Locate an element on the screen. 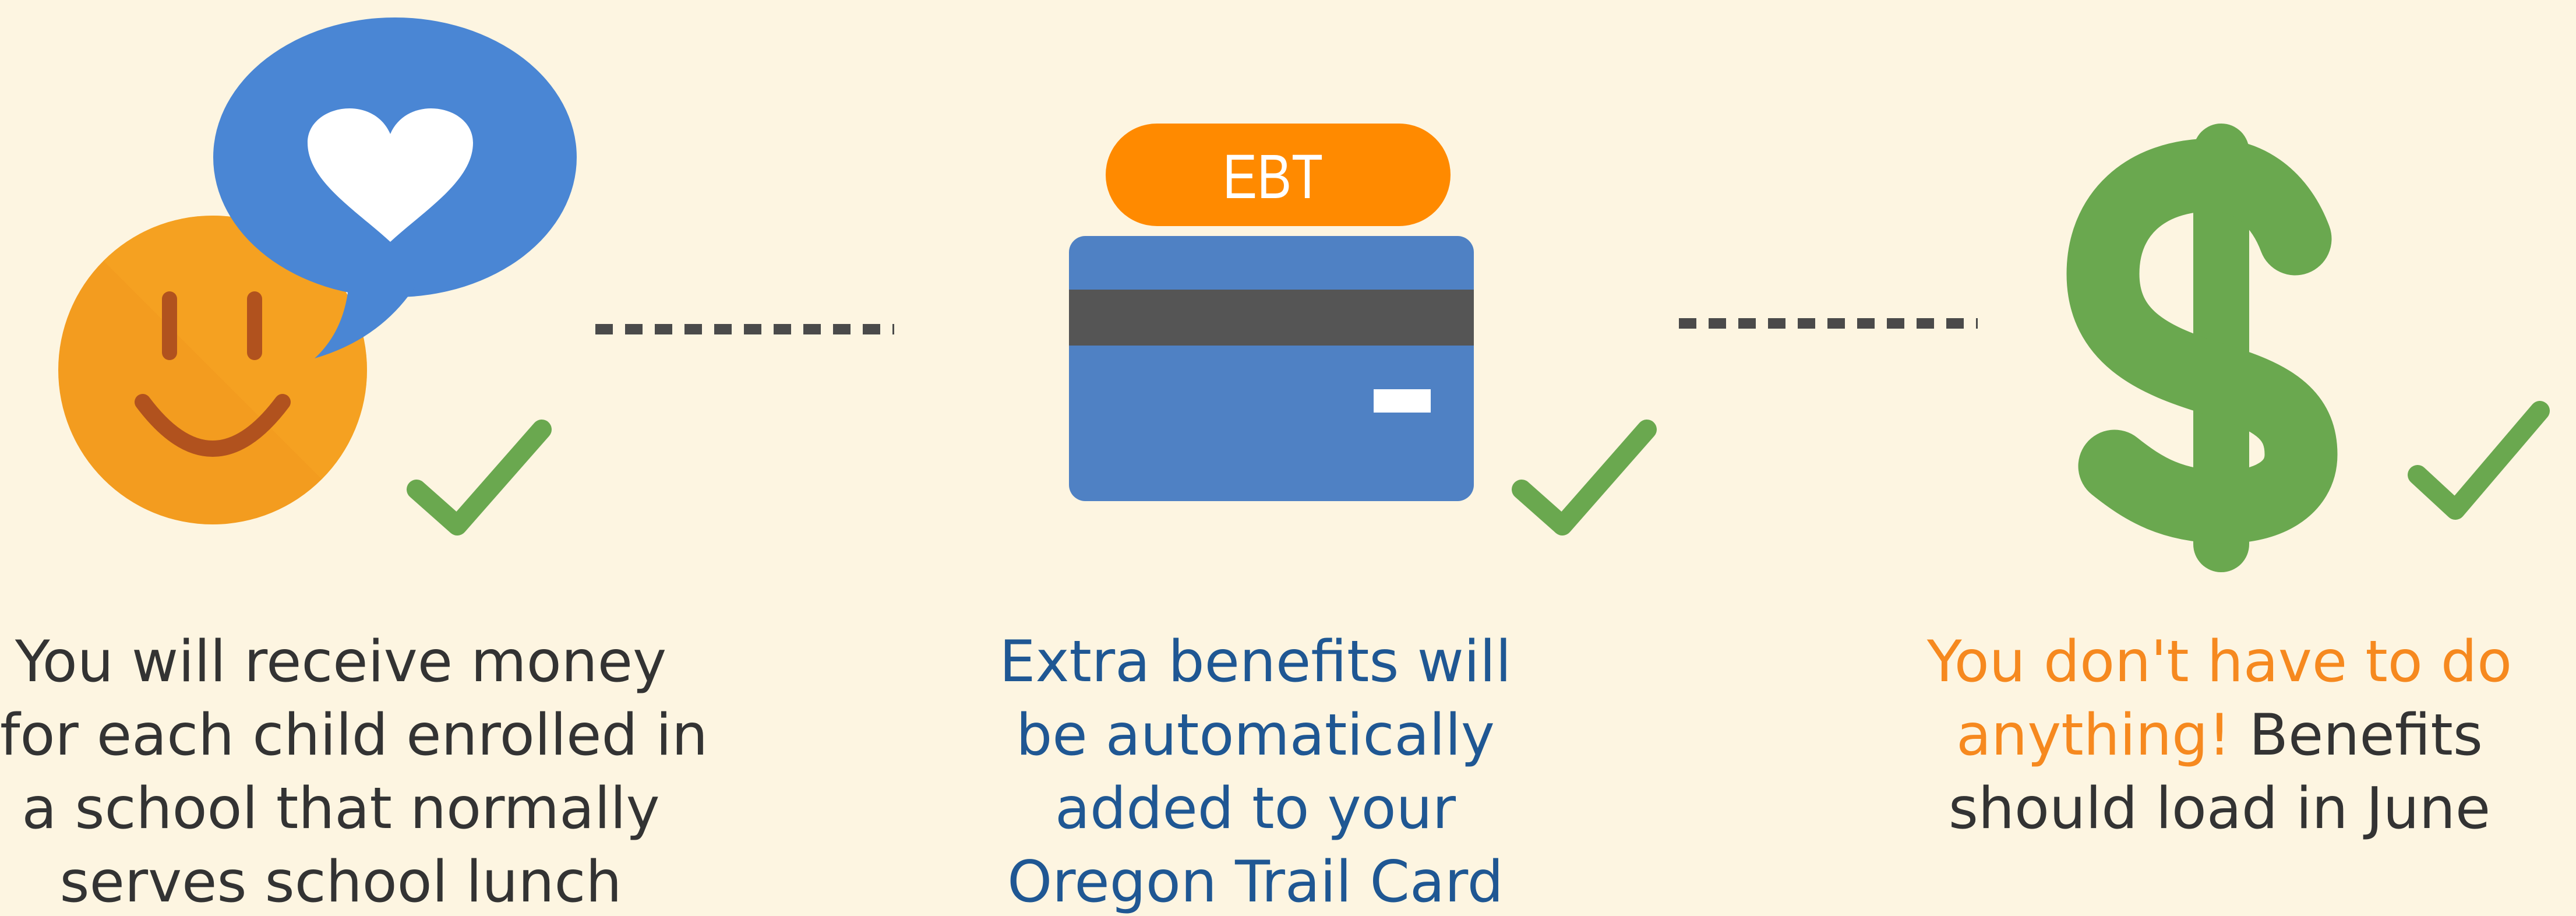 This screenshot has height=916, width=2576. ebt-label: EBT is located at coordinates (1273, 177).